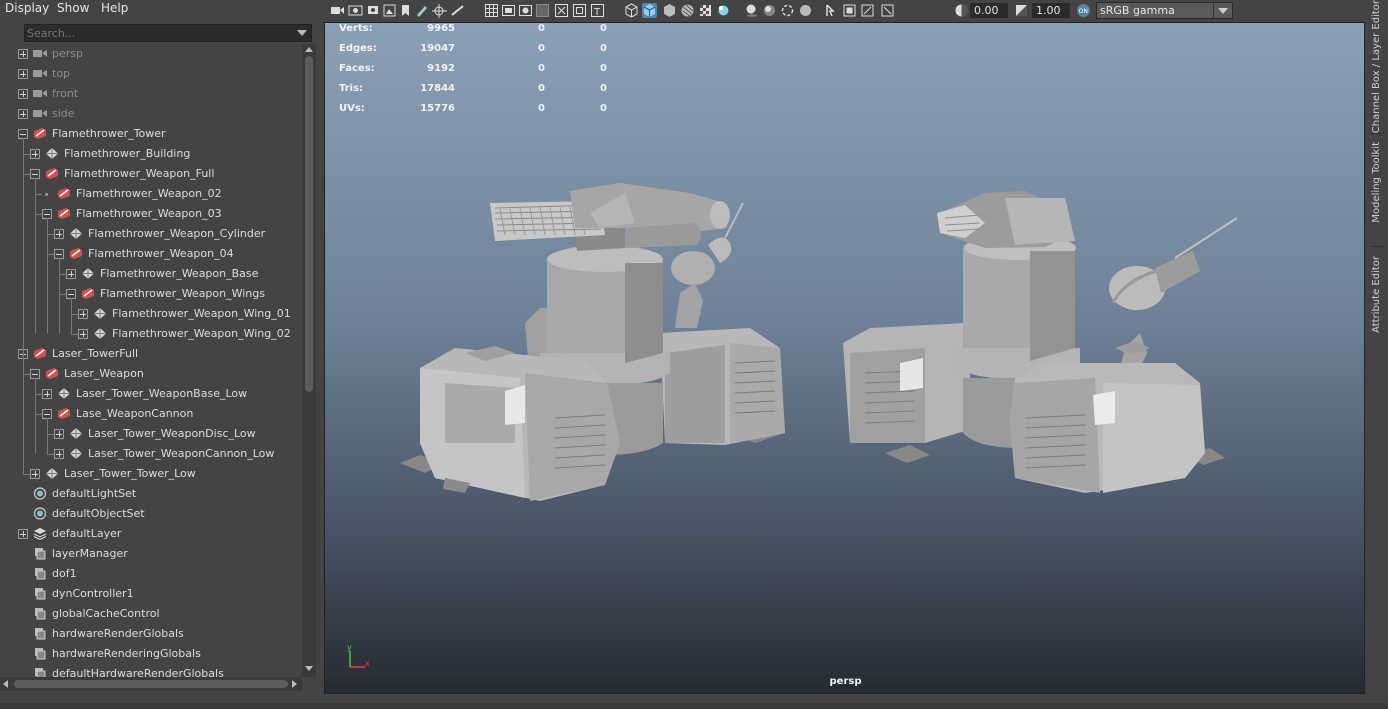  What do you see at coordinates (151, 234) in the screenshot?
I see `outliner-item: Flamethrower_Weapon_Cylinder` at bounding box center [151, 234].